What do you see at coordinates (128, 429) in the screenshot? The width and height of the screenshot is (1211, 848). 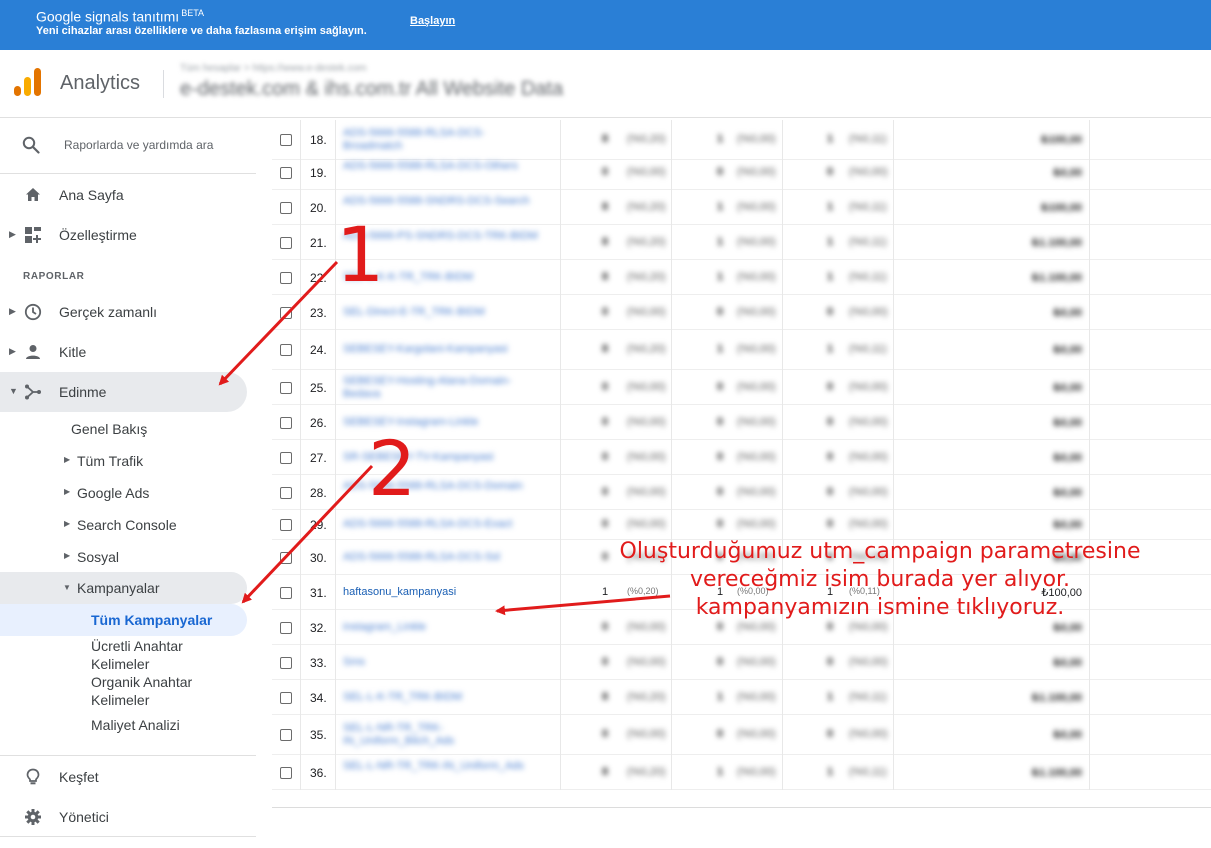 I see `sidebar-item-overview: Genel Bakış` at bounding box center [128, 429].